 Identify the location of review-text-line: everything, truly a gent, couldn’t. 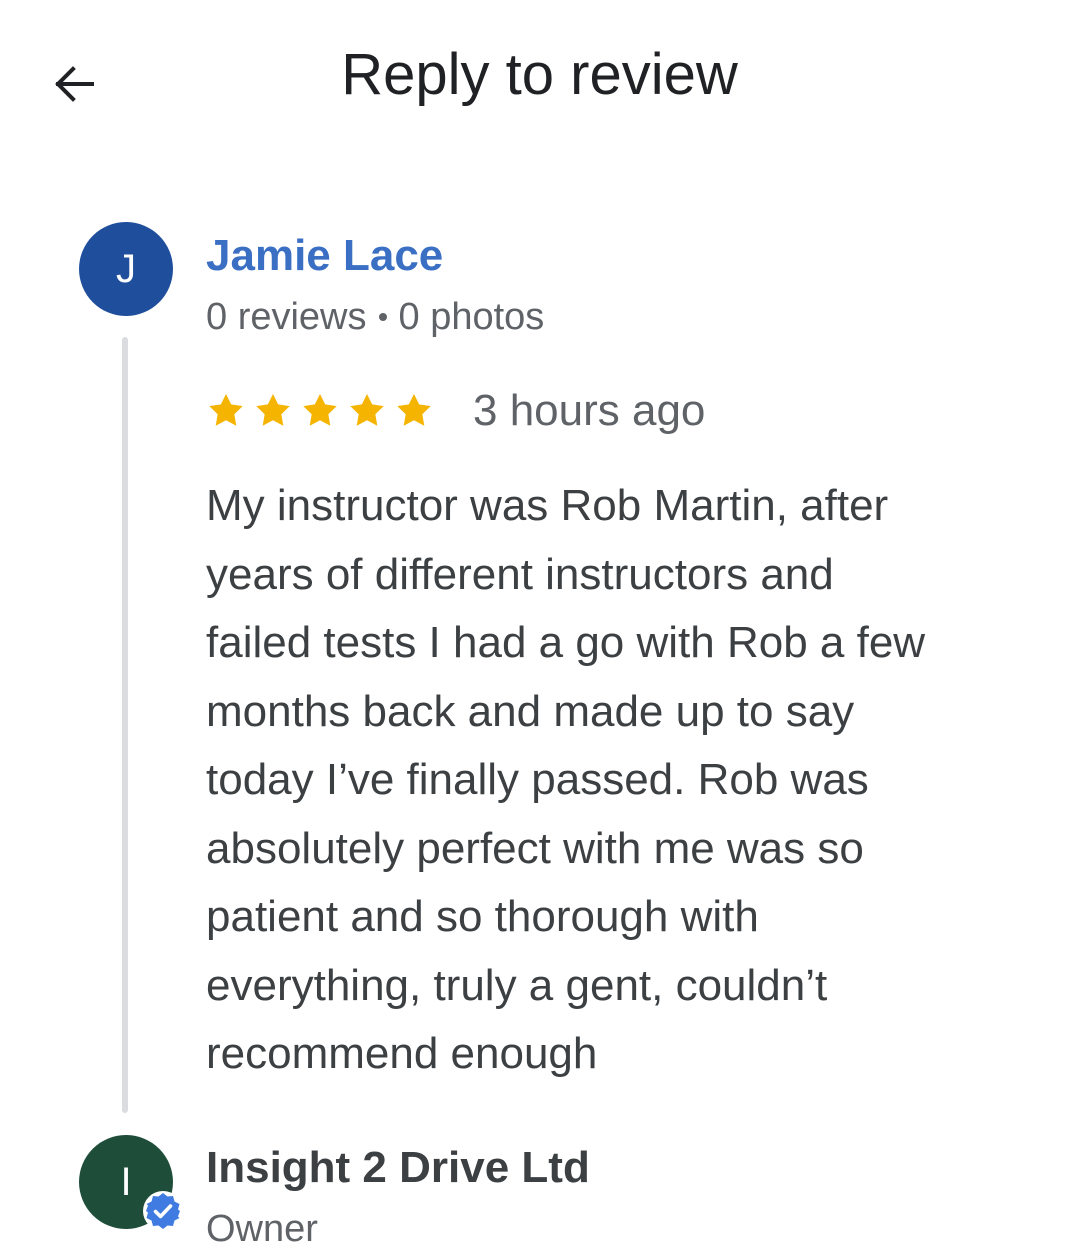
(517, 985).